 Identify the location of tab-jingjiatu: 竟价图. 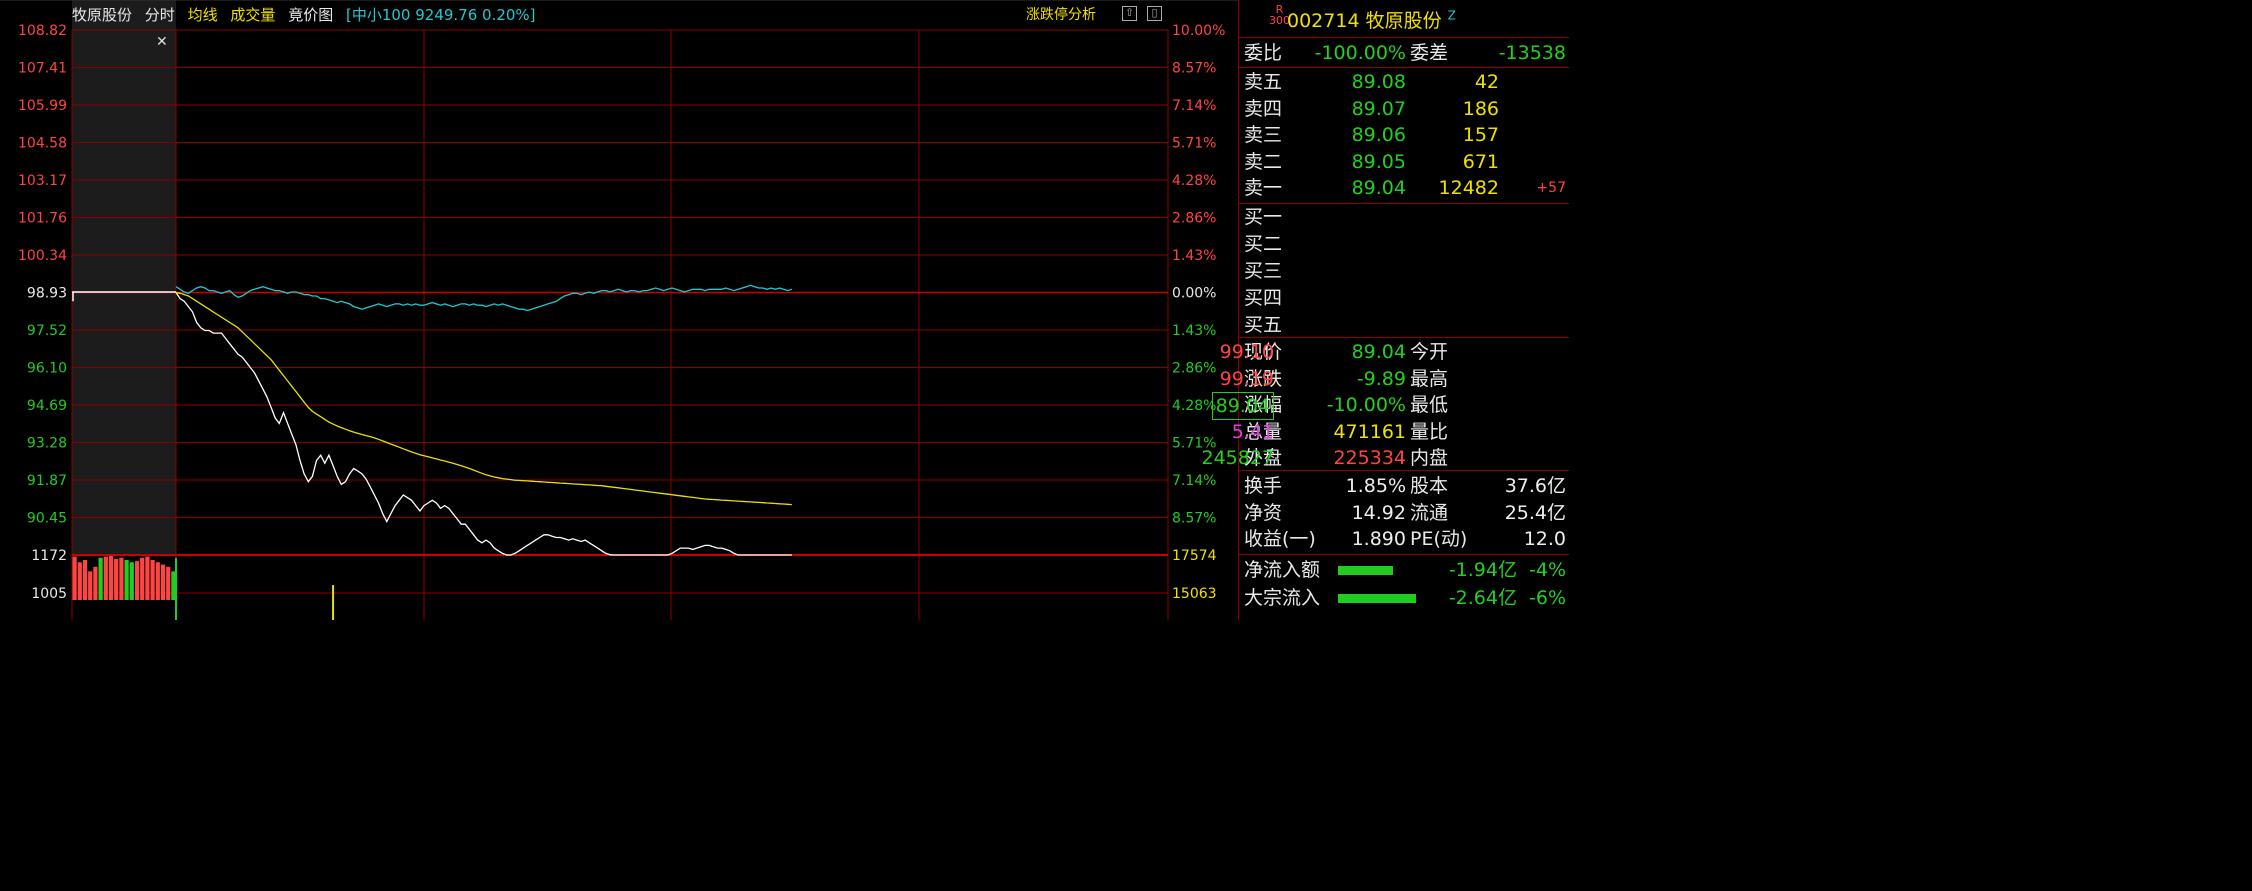
(310, 15).